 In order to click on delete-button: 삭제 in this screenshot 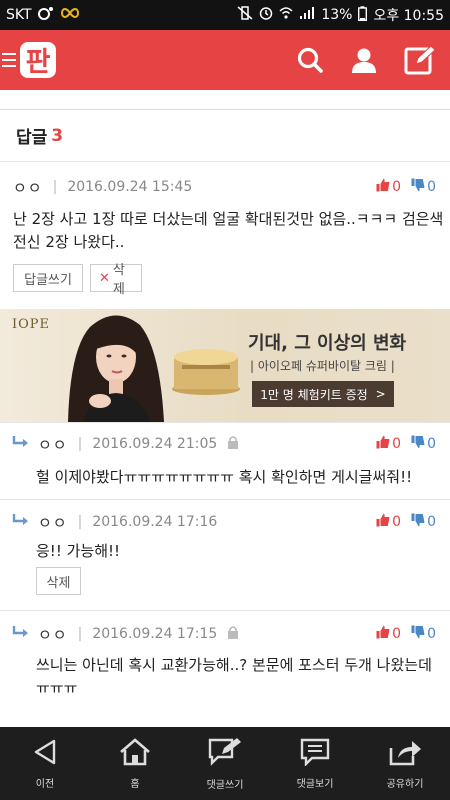, I will do `click(58, 581)`.